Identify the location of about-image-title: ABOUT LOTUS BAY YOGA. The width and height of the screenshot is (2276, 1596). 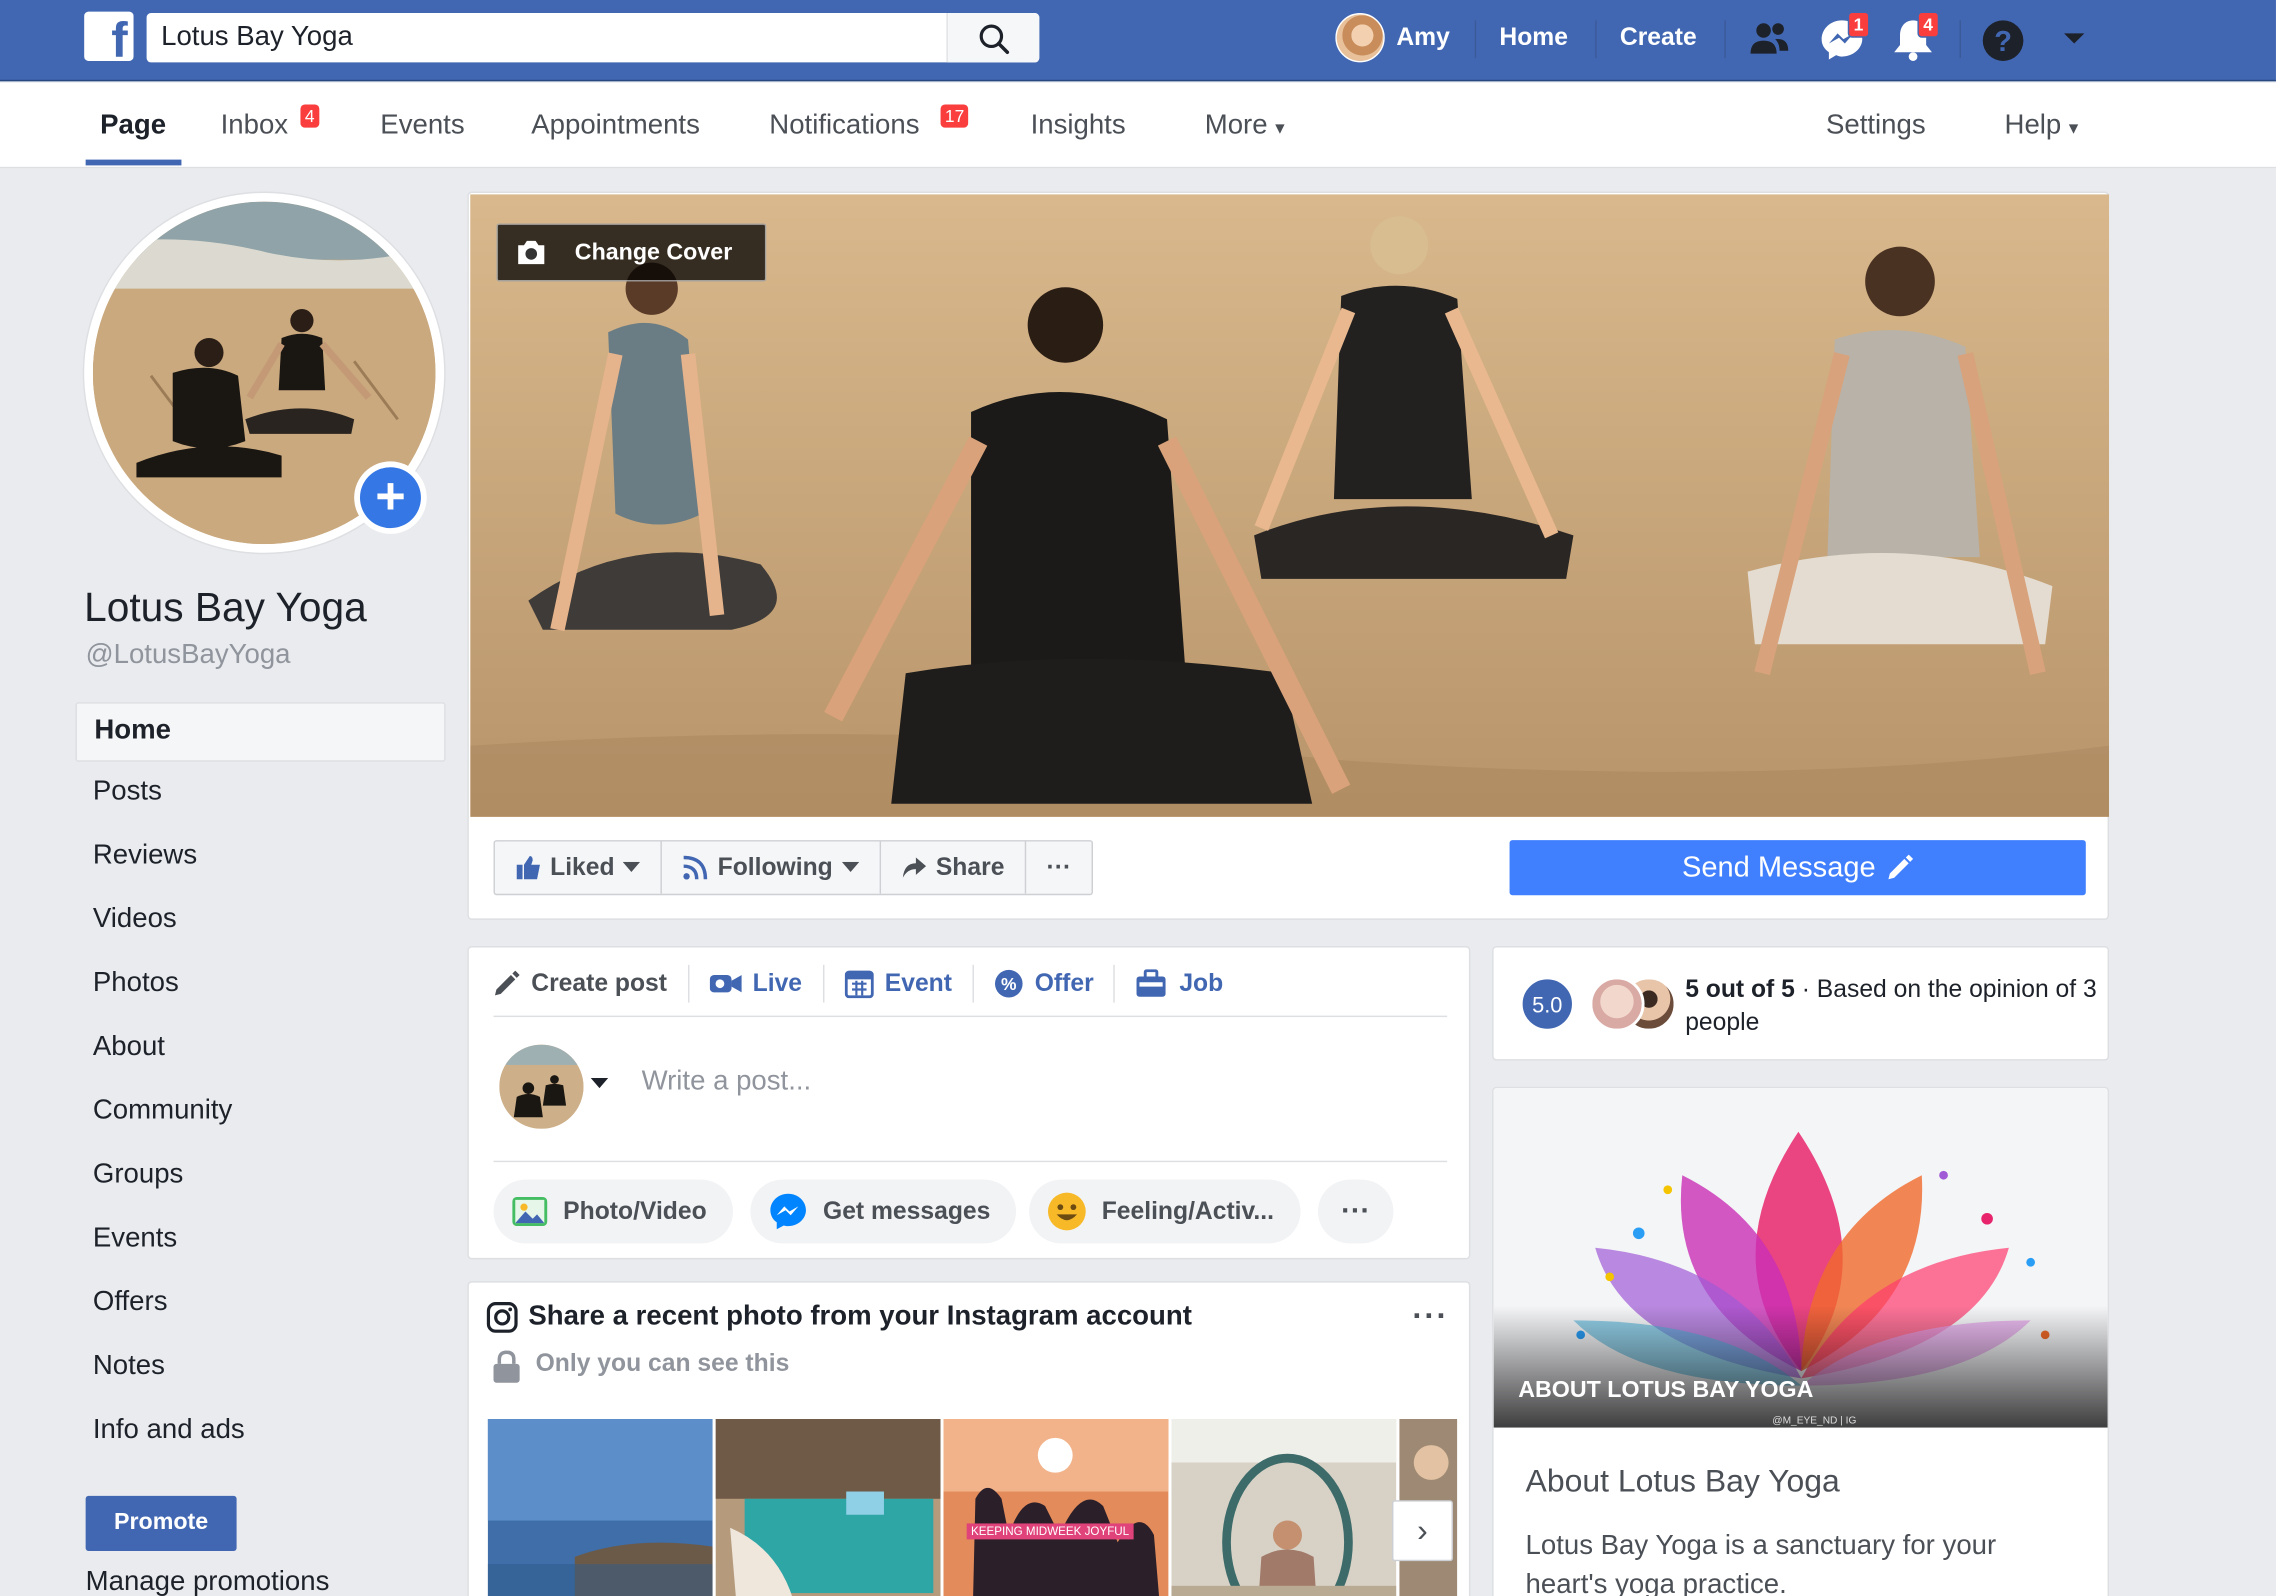
(1666, 1391).